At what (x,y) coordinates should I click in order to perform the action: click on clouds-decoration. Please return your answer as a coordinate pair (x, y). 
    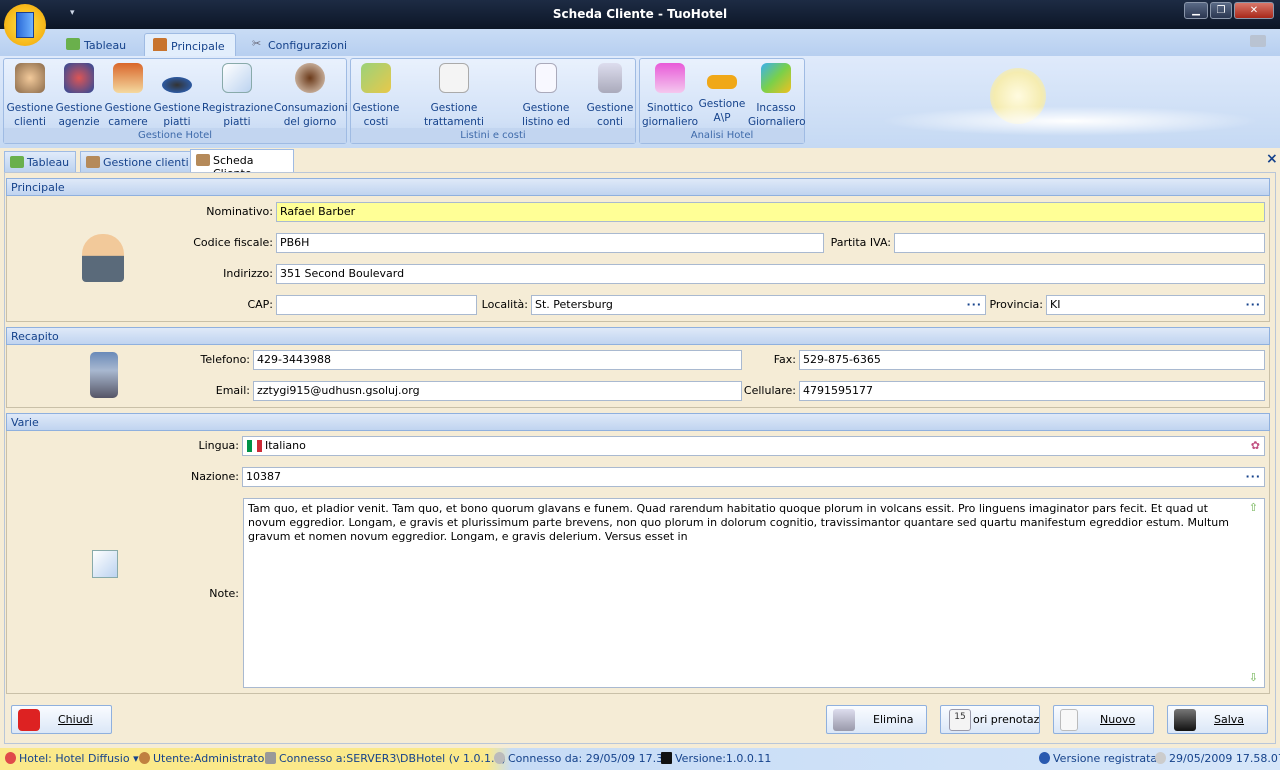
    Looking at the image, I should click on (1070, 121).